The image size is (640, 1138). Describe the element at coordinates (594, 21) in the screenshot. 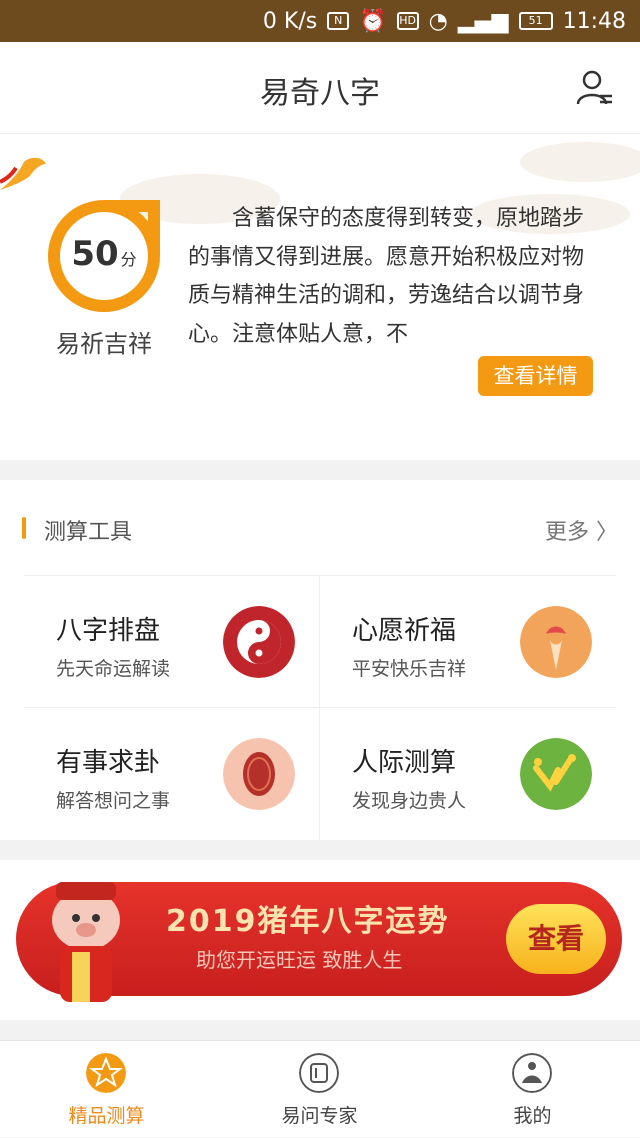

I see `clock: 11:48` at that location.